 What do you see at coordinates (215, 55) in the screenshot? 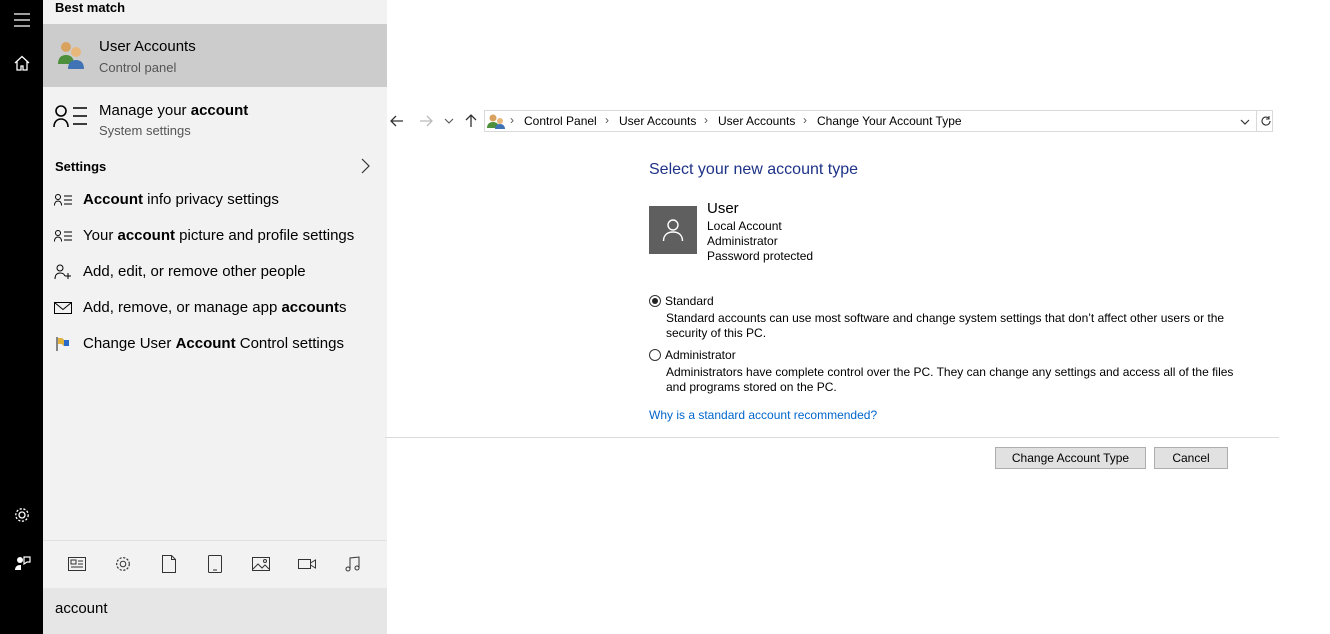
I see `best-match-result: User Accounts Control panel` at bounding box center [215, 55].